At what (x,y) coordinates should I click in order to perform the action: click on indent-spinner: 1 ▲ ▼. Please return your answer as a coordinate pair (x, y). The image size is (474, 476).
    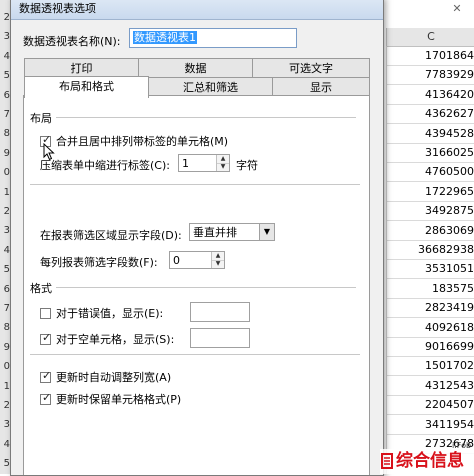
    Looking at the image, I should click on (204, 163).